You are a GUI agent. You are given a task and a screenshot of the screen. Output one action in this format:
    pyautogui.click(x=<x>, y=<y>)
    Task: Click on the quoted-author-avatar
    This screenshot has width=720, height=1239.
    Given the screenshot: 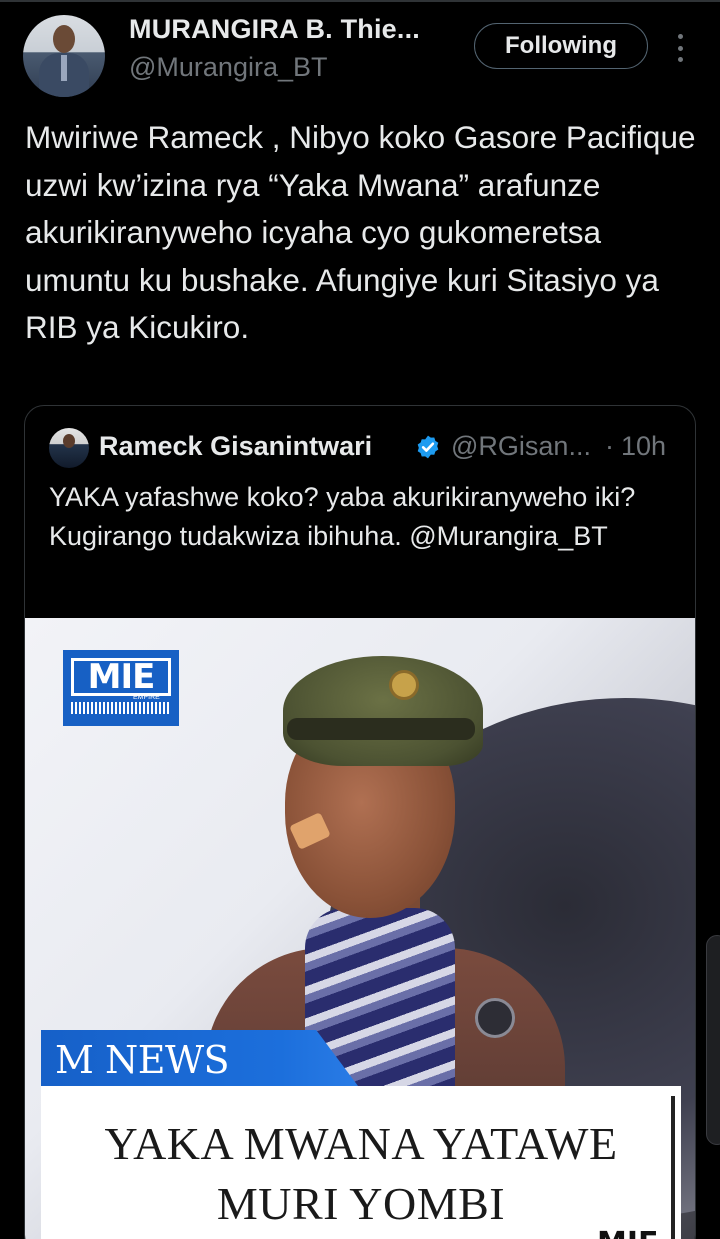 What is the action you would take?
    pyautogui.click(x=69, y=448)
    